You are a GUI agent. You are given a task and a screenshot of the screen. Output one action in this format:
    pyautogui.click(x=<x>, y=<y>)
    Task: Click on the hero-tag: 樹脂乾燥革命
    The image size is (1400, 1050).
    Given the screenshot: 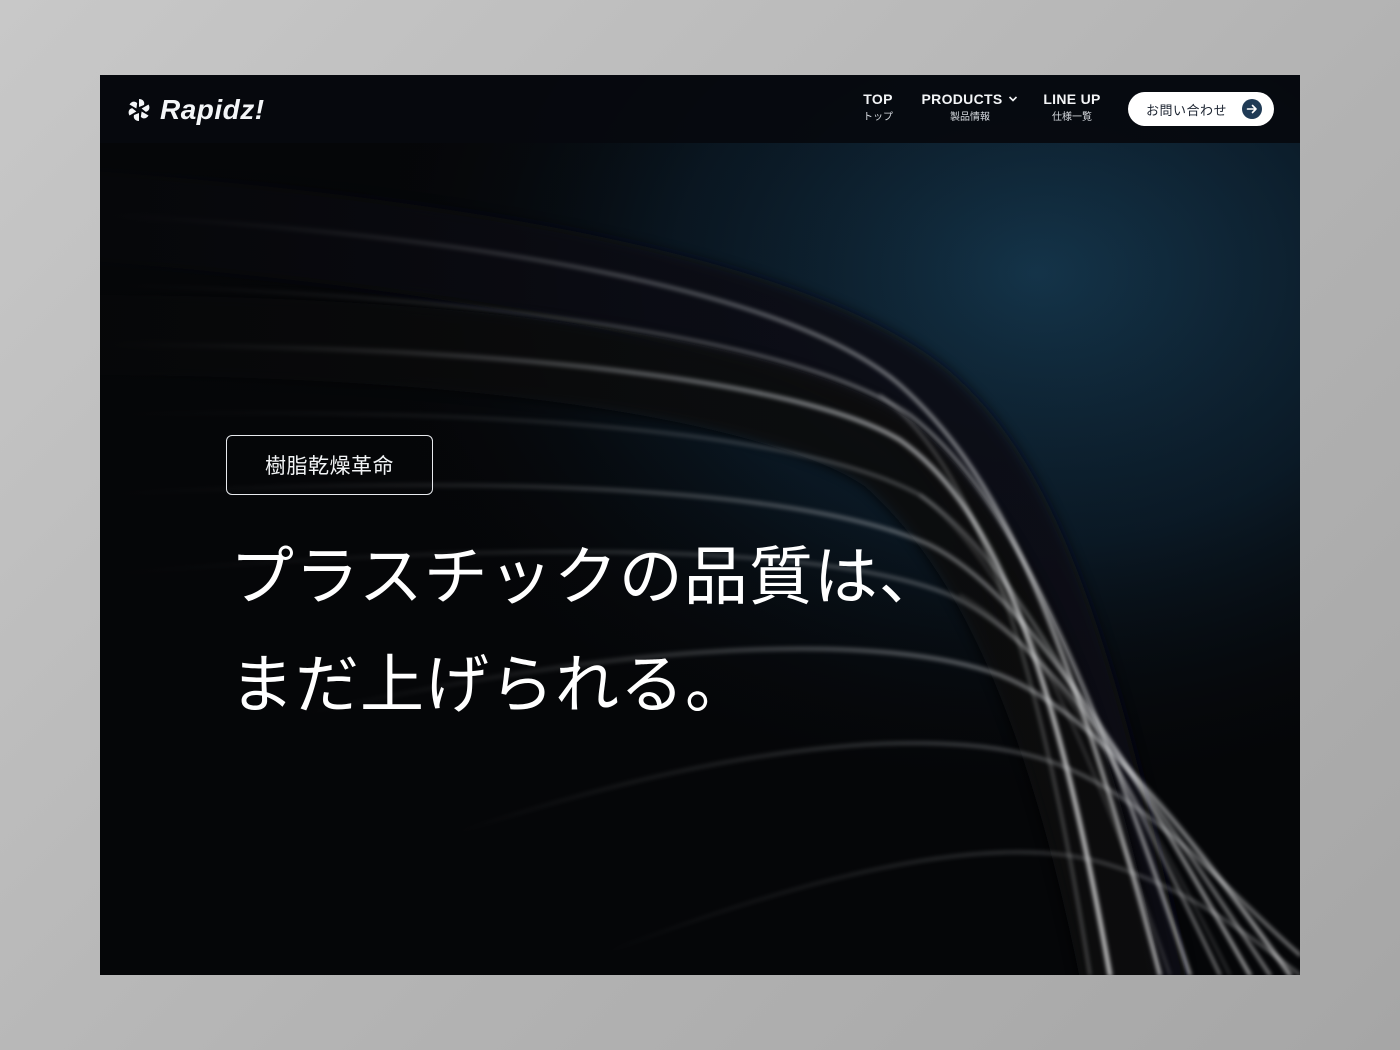 What is the action you would take?
    pyautogui.click(x=329, y=465)
    